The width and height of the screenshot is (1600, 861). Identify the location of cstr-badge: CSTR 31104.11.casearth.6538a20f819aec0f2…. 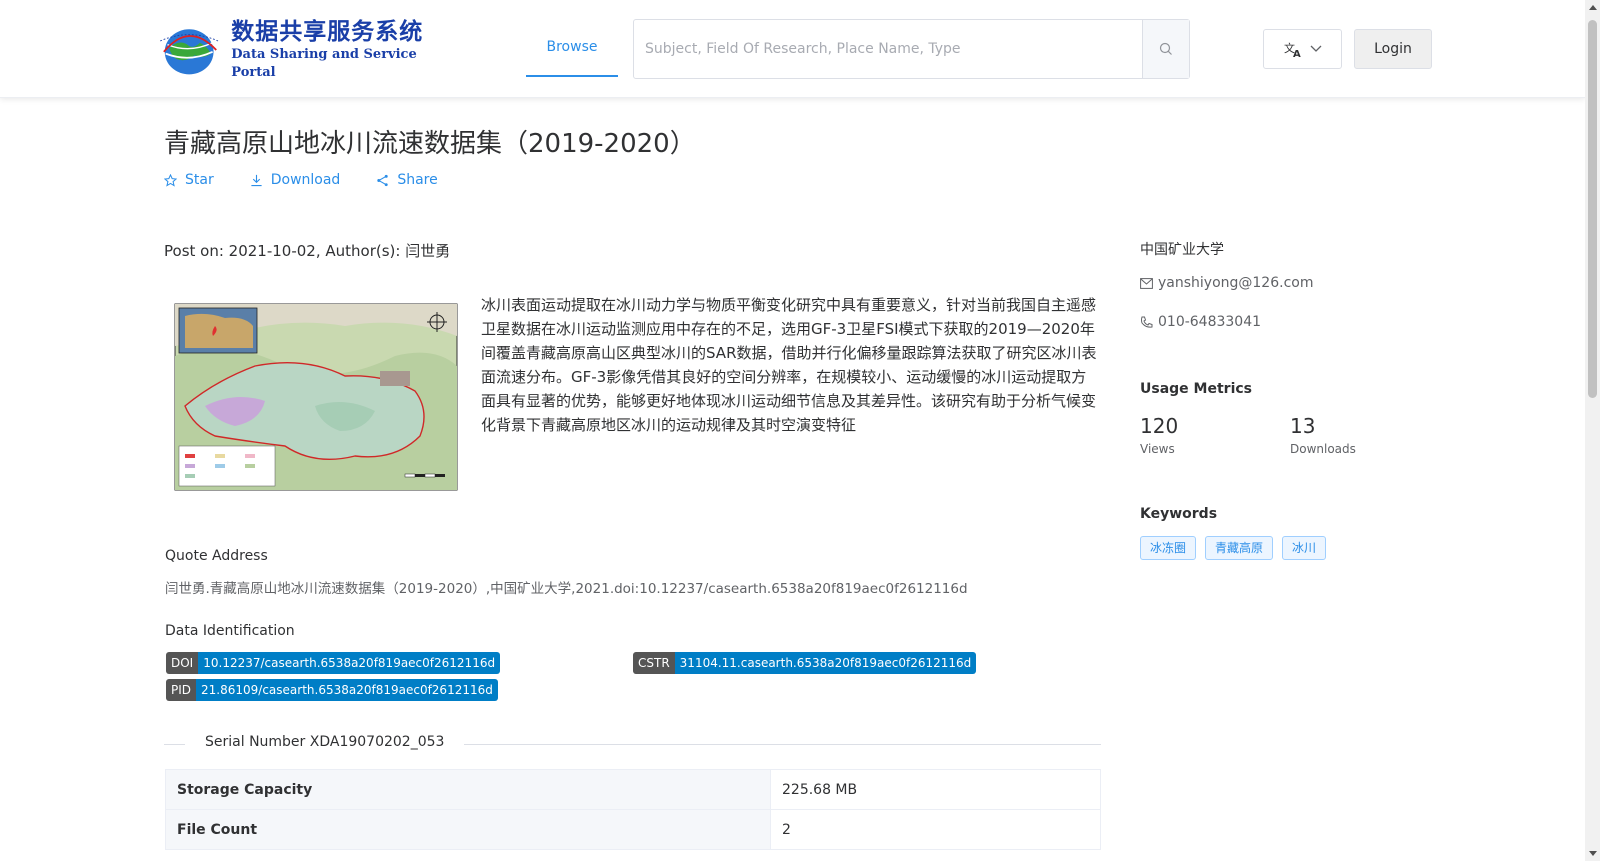
(805, 663).